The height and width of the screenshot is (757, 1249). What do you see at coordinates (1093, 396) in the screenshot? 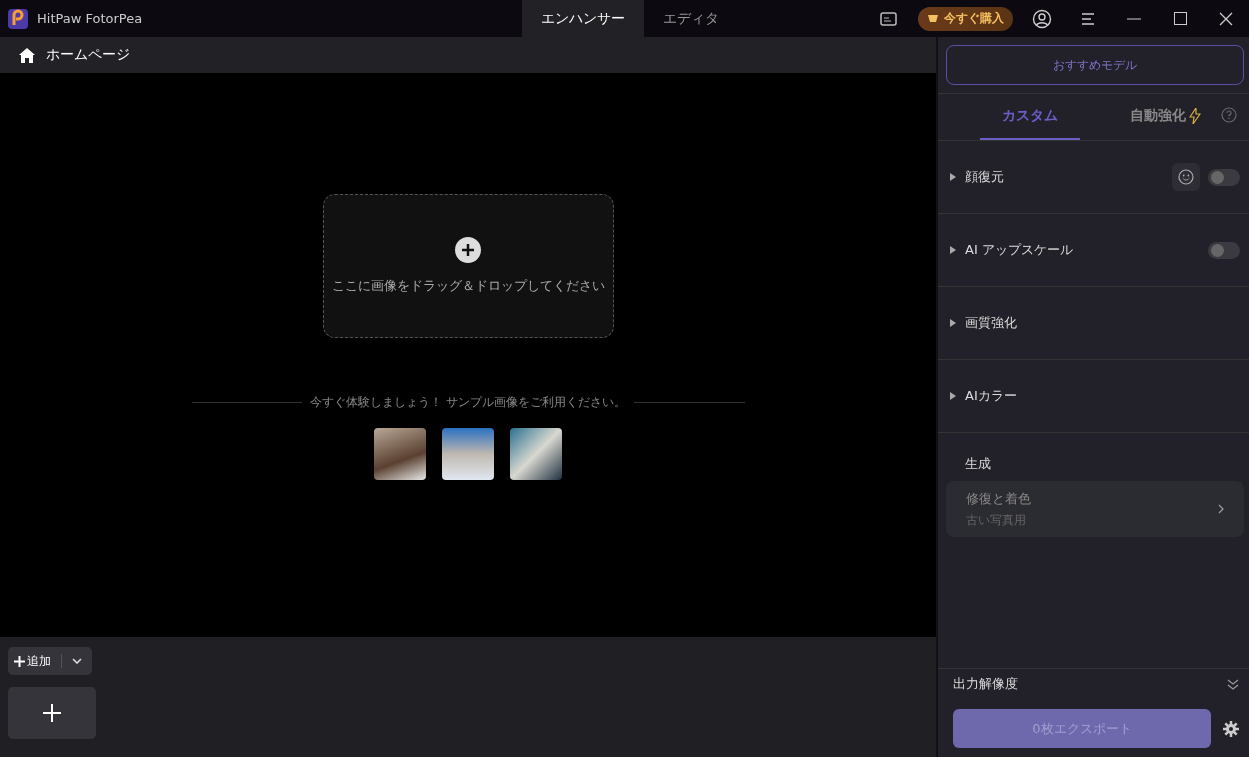
I see `section-header: AIカラー` at bounding box center [1093, 396].